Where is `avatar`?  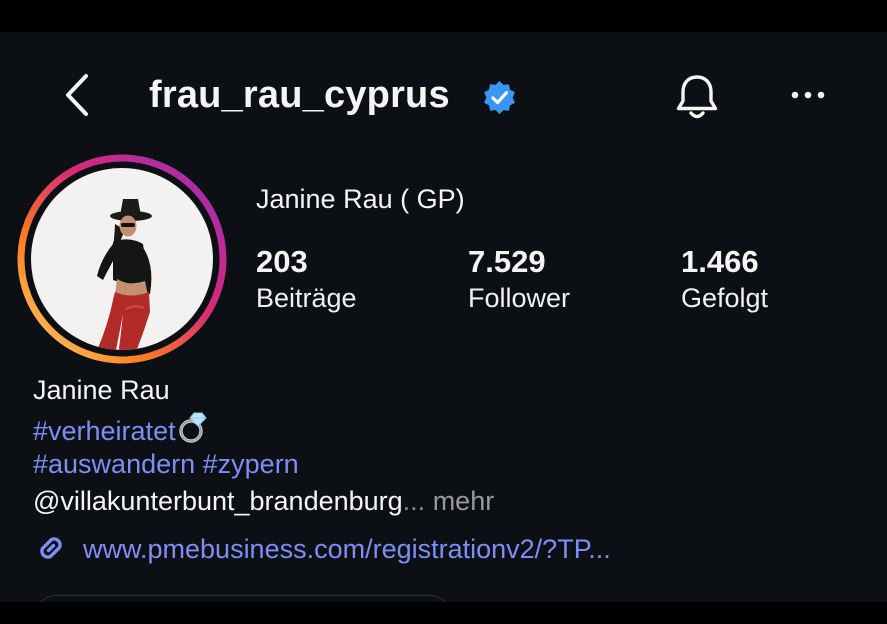
avatar is located at coordinates (122, 259).